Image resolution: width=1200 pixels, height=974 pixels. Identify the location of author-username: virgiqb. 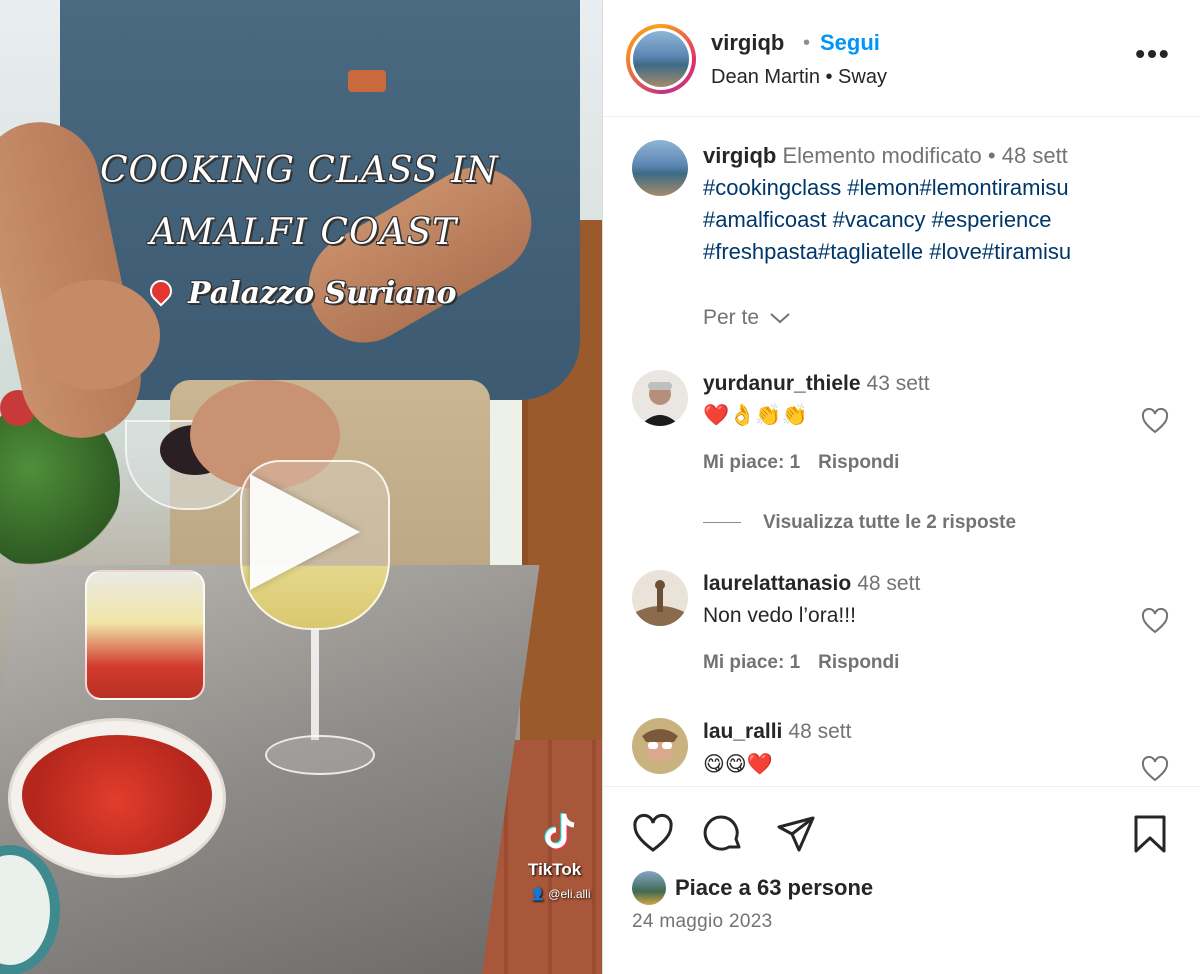
(747, 43).